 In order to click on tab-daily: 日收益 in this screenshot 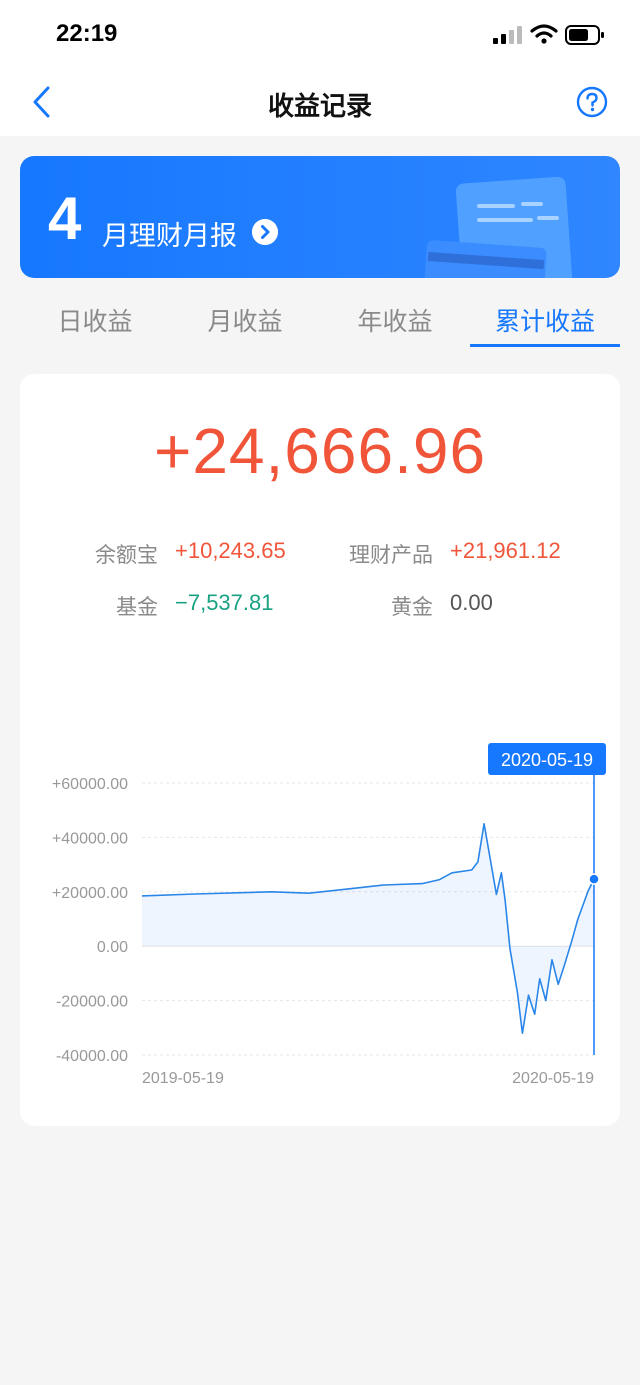, I will do `click(95, 320)`.